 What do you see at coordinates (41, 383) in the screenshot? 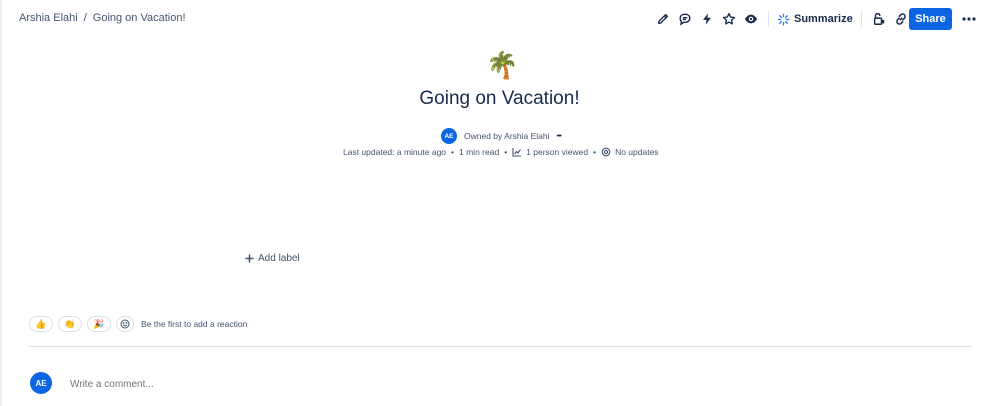
I see `commenter-avatar: AE` at bounding box center [41, 383].